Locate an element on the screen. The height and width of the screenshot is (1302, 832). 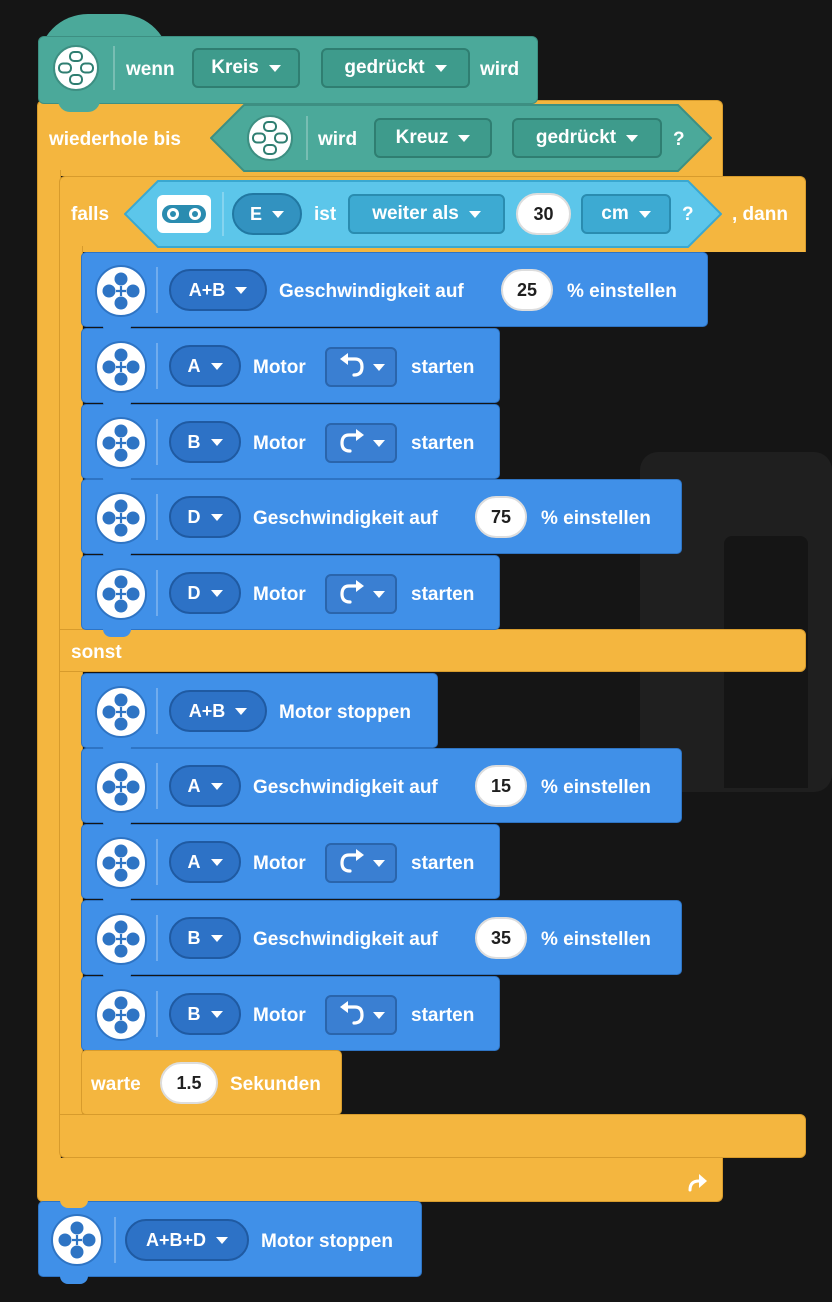
repeat-arm is located at coordinates (49, 666).